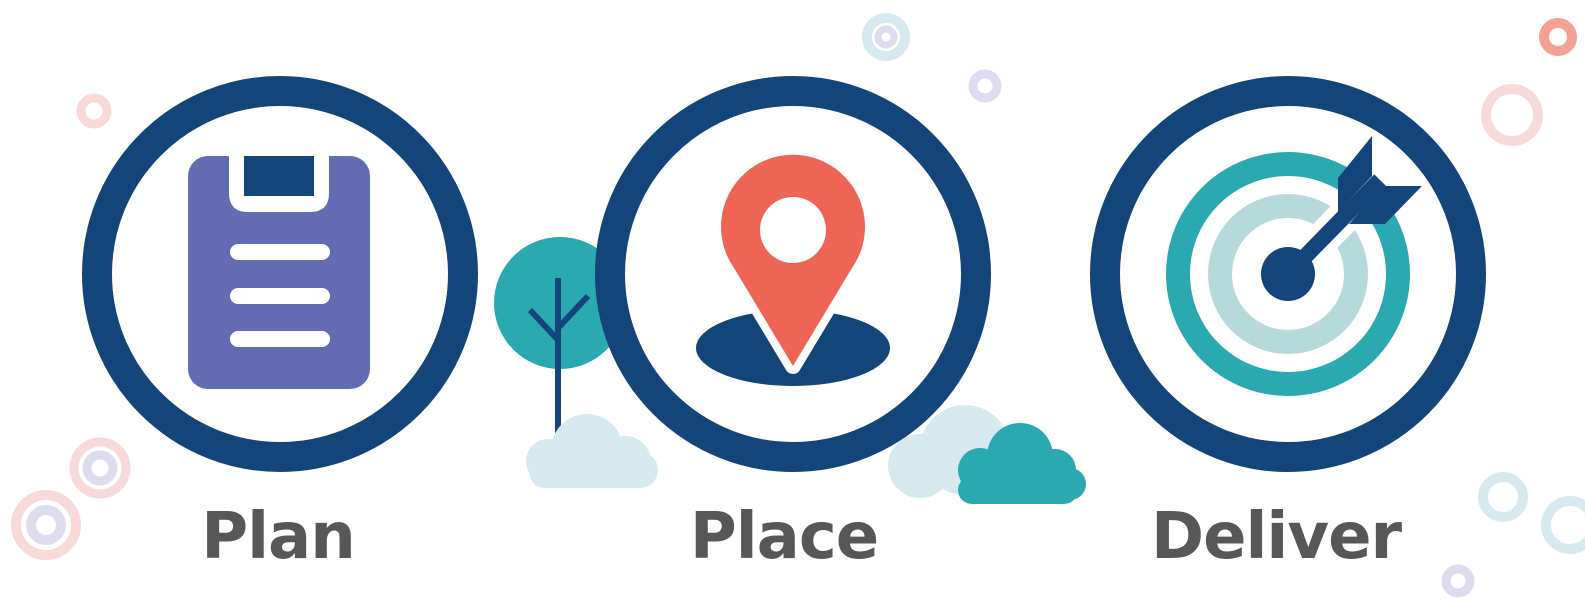 The width and height of the screenshot is (1585, 601). I want to click on step-label-place: Place, so click(784, 537).